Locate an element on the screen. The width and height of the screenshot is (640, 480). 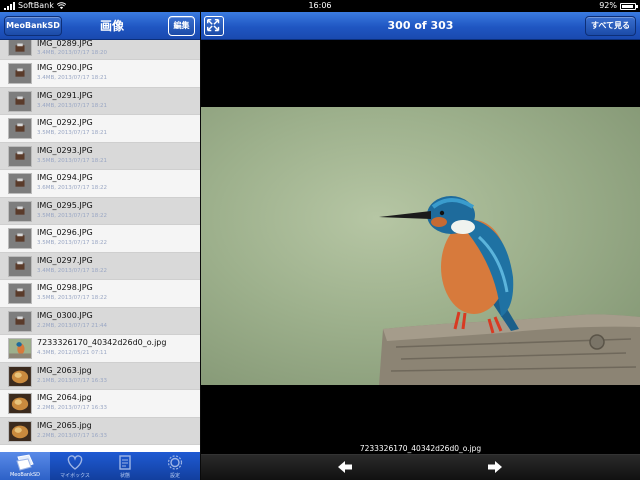
file-row: IMG_0298.JPG 3.5MB, 2013/07/17 18:22 is located at coordinates (100, 294).